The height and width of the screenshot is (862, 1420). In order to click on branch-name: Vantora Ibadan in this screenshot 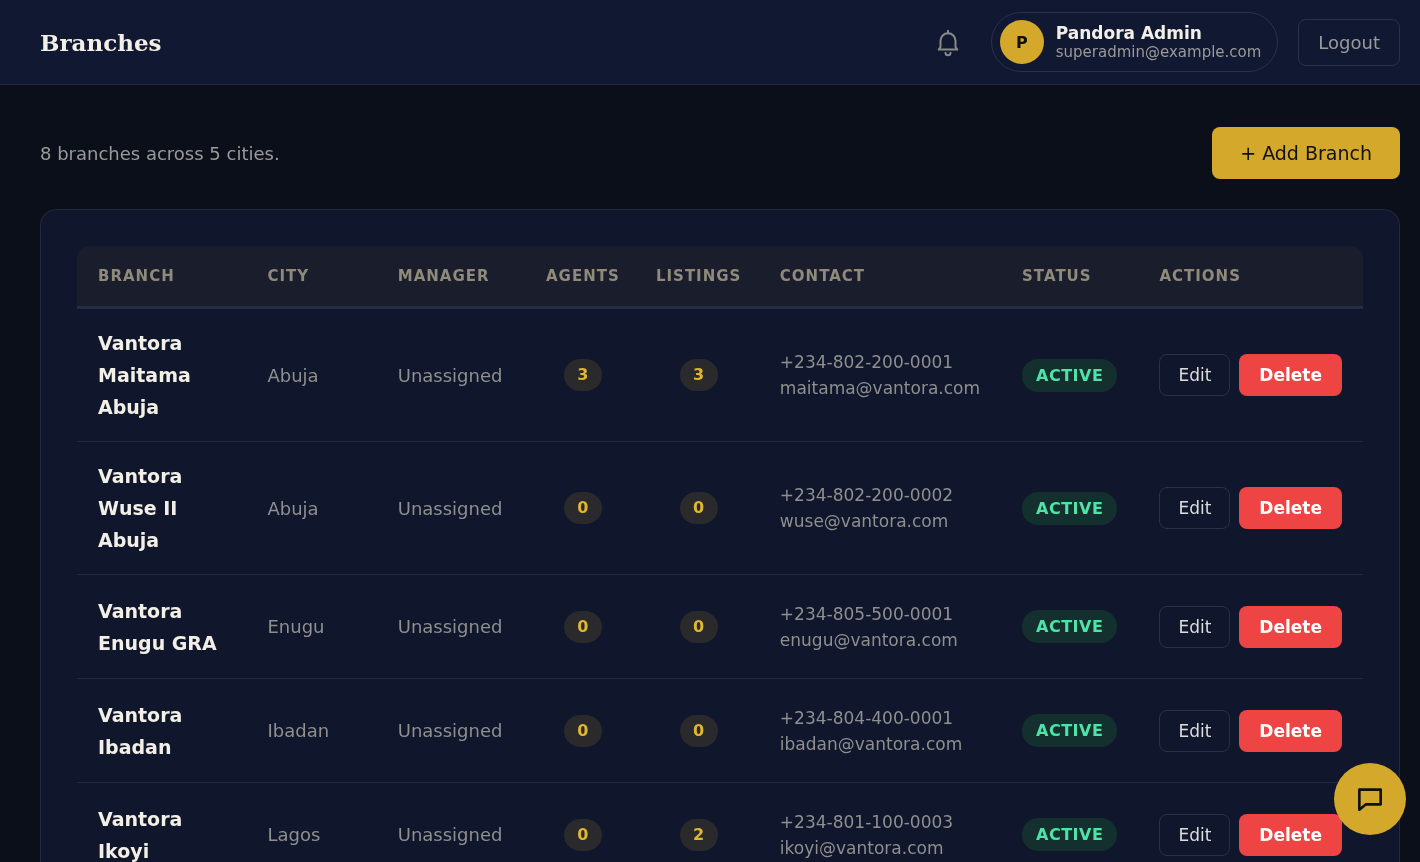, I will do `click(141, 731)`.